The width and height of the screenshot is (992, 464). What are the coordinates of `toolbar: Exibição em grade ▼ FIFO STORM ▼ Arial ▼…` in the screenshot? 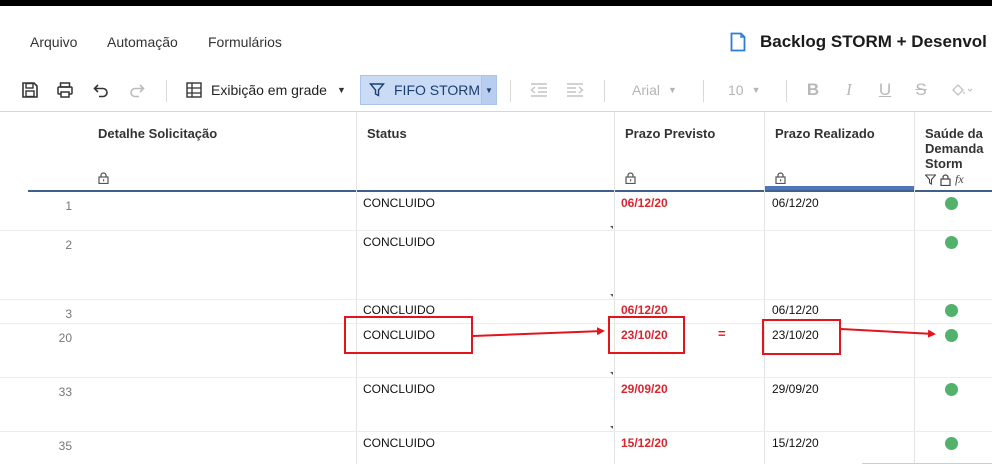 It's located at (496, 90).